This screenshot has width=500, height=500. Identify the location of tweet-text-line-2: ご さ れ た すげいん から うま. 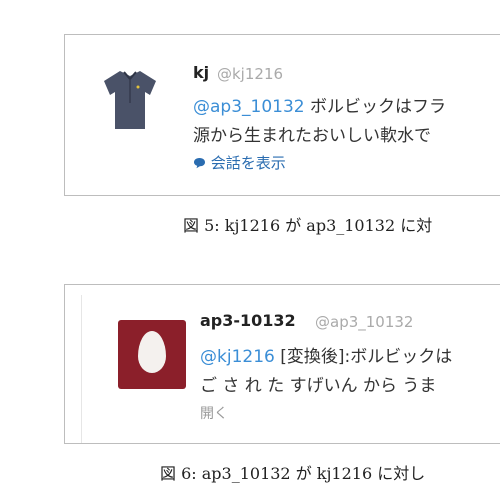
(318, 386).